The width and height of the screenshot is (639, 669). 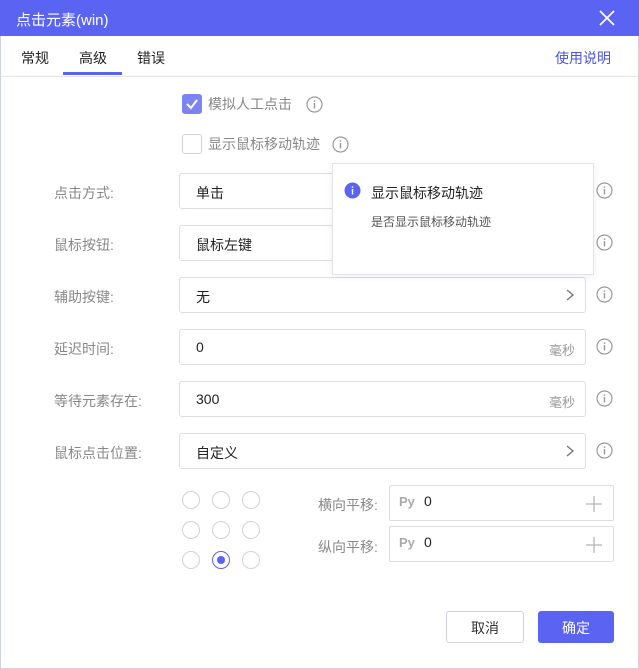 I want to click on horizontal-offset-value: 0, so click(x=428, y=501).